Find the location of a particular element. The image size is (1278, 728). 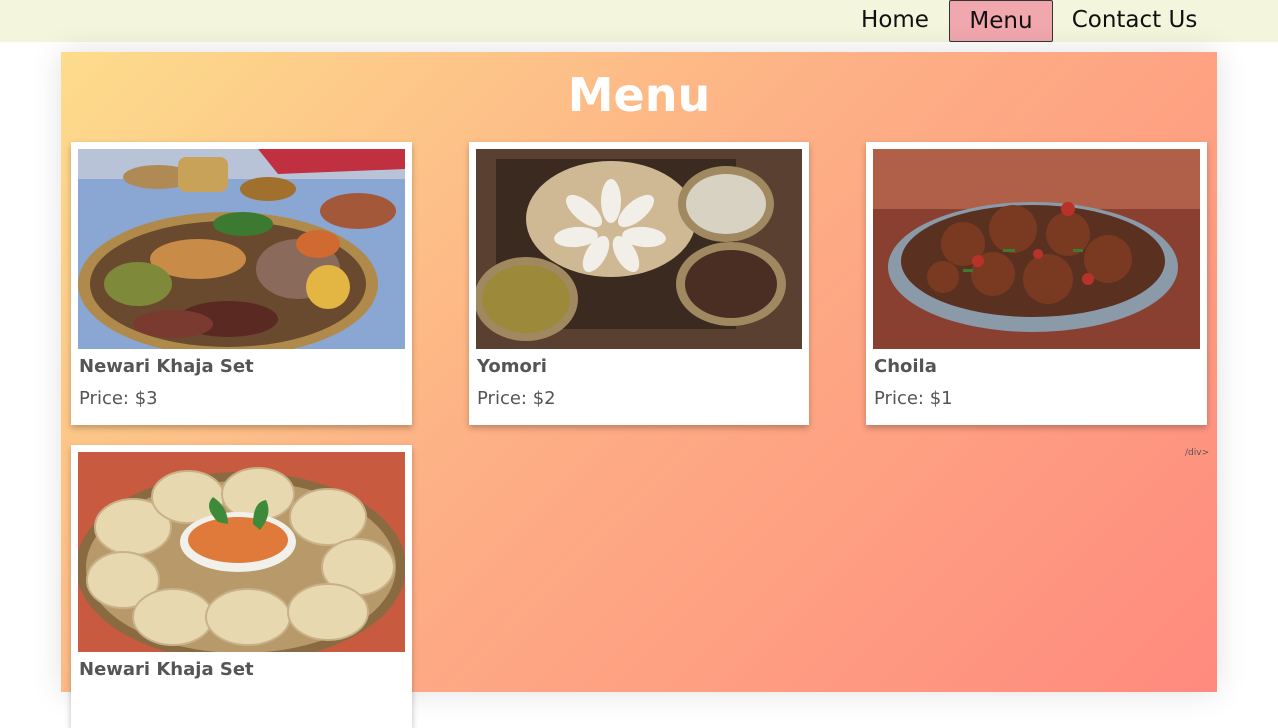

item-price: Price: $1 is located at coordinates (913, 398).